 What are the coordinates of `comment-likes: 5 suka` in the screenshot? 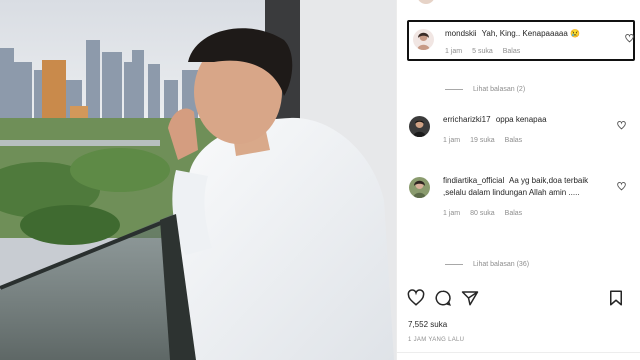 It's located at (482, 51).